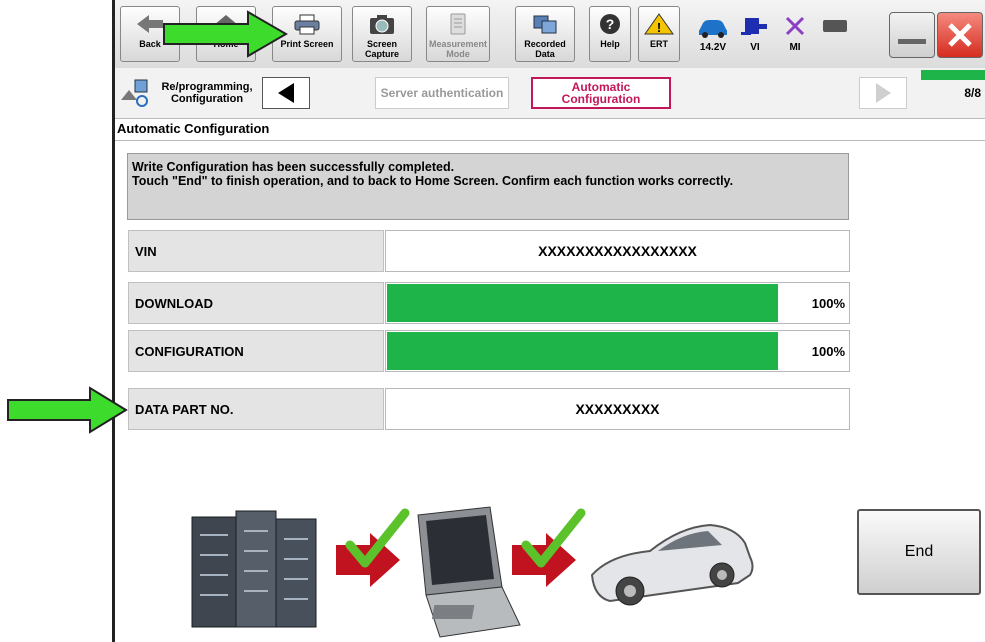 The height and width of the screenshot is (642, 985). Describe the element at coordinates (382, 24) in the screenshot. I see `camera-icon` at that location.